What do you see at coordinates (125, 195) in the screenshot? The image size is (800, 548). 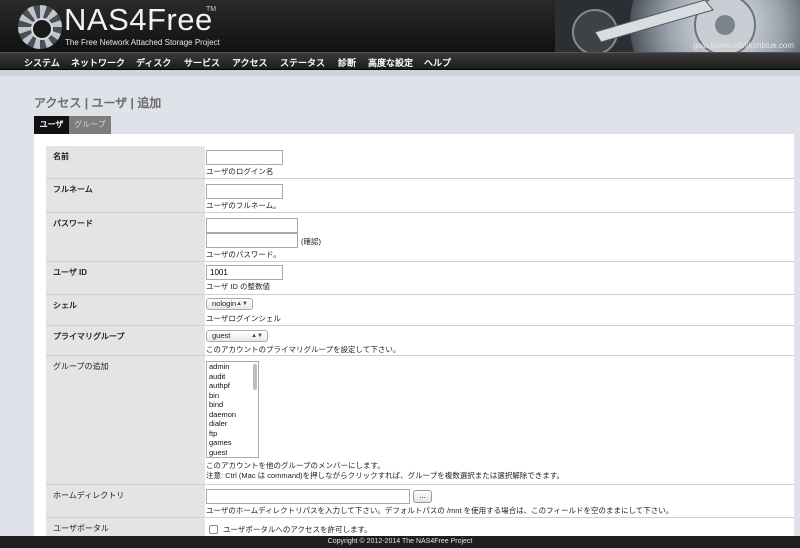 I see `fullname-label: フルネーム` at bounding box center [125, 195].